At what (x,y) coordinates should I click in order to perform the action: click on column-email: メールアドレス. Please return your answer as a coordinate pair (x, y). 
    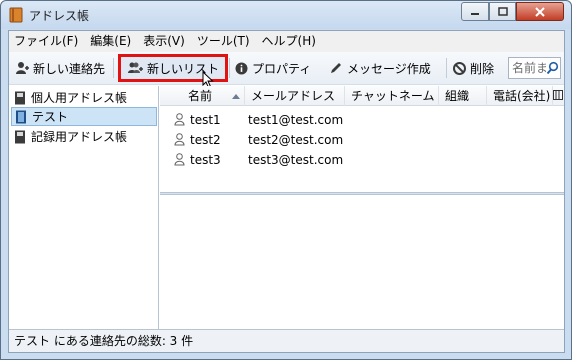
    Looking at the image, I should click on (295, 96).